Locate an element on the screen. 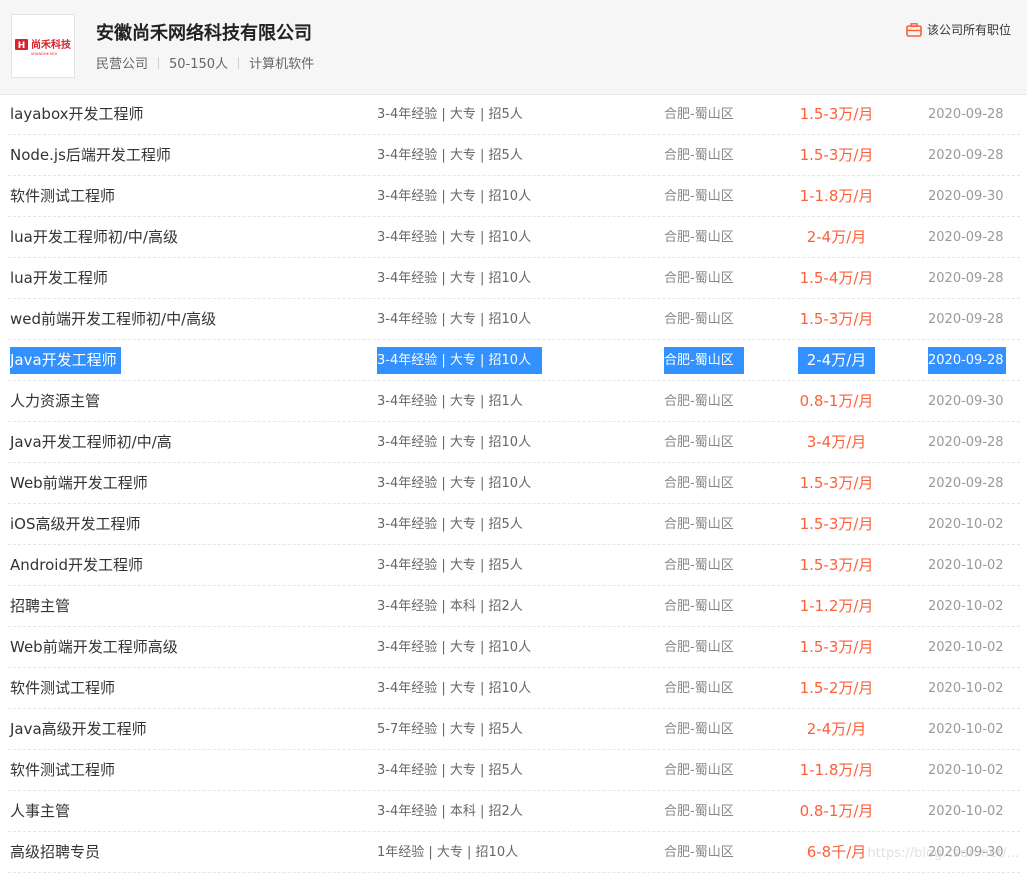 This screenshot has width=1027, height=873. briefcase-icon is located at coordinates (914, 29).